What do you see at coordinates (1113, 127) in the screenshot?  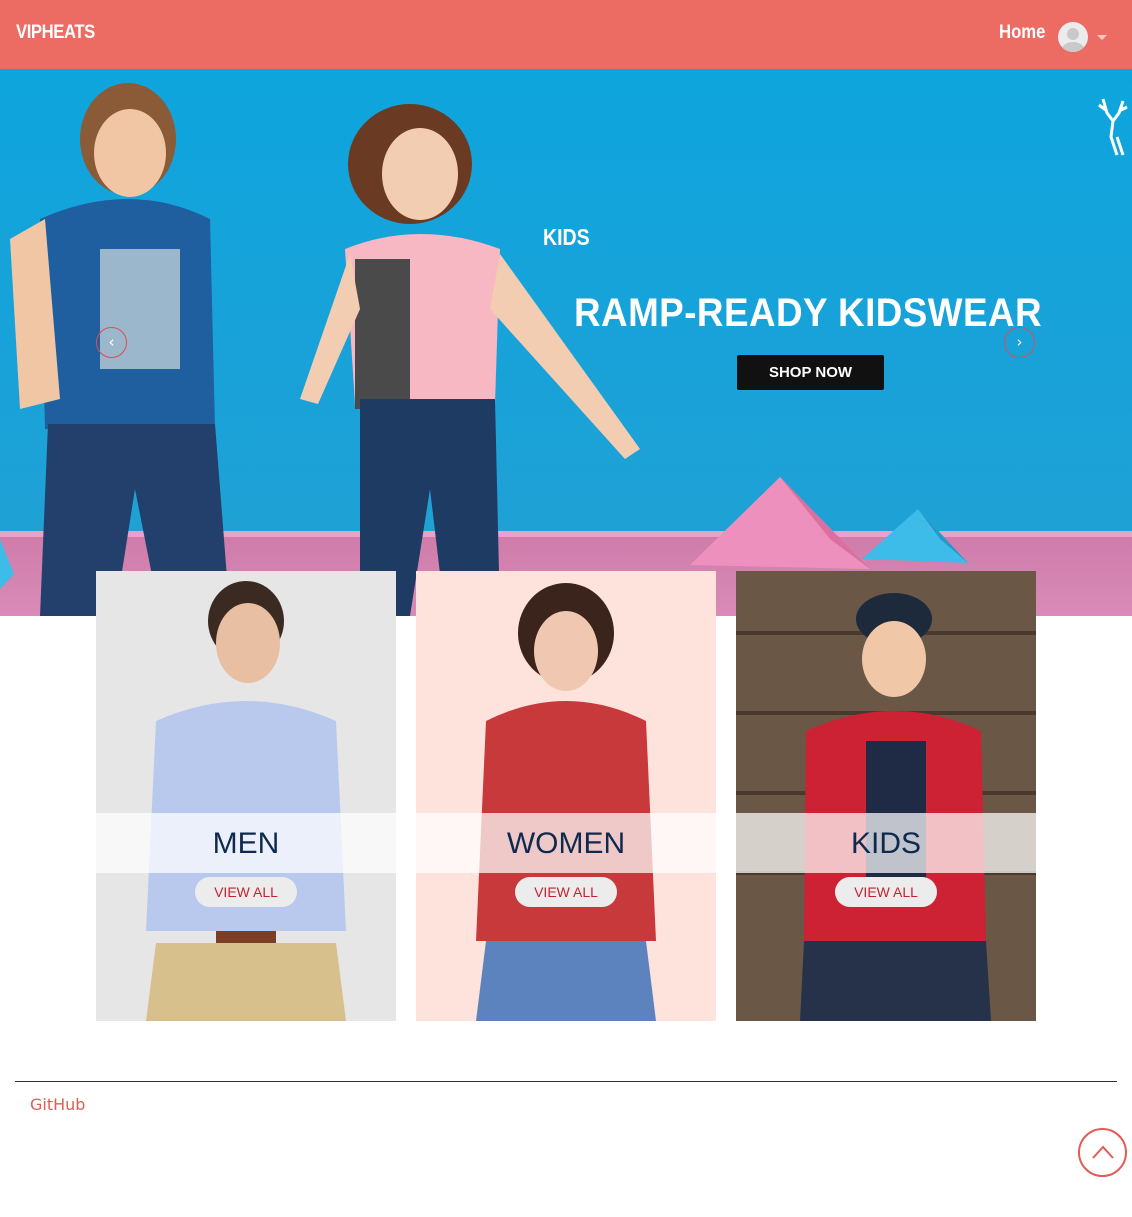 I see `deer-logo-icon` at bounding box center [1113, 127].